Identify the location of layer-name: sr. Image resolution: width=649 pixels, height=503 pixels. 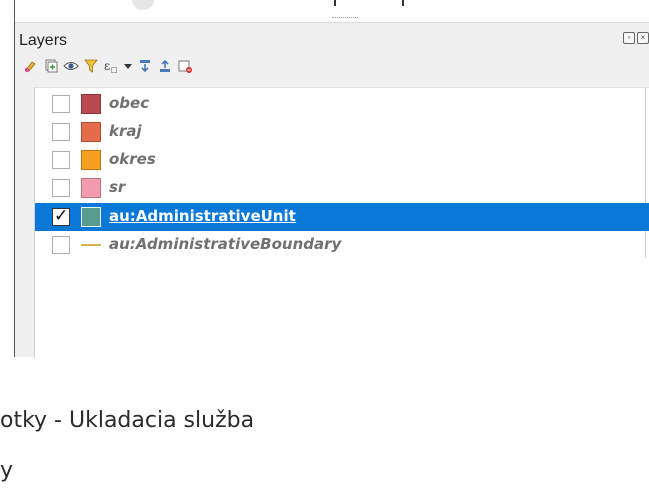
(117, 187).